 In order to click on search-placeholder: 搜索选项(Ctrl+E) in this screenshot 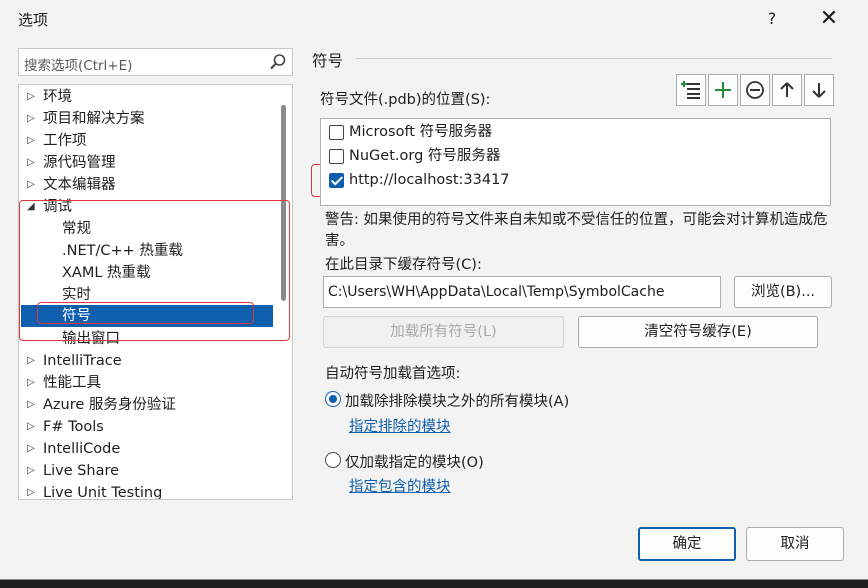, I will do `click(78, 66)`.